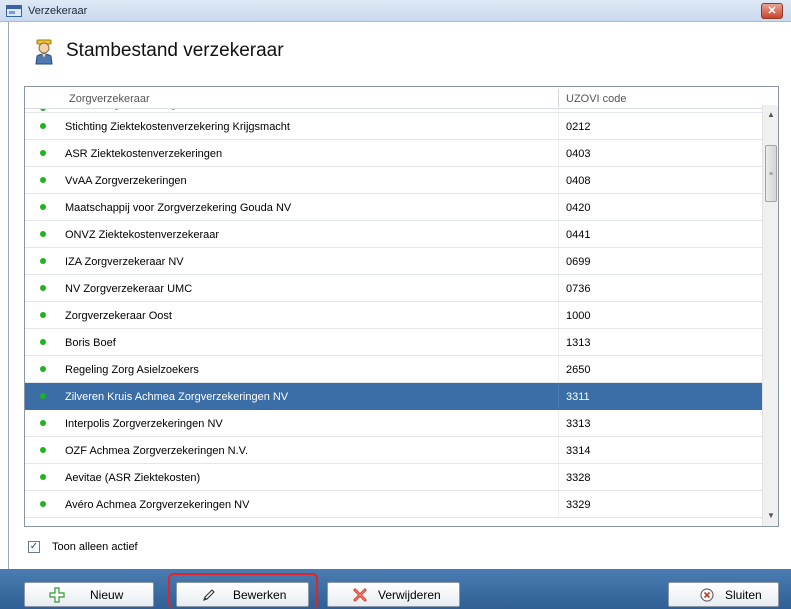  Describe the element at coordinates (578, 343) in the screenshot. I see `uzovi-code: 1313` at that location.